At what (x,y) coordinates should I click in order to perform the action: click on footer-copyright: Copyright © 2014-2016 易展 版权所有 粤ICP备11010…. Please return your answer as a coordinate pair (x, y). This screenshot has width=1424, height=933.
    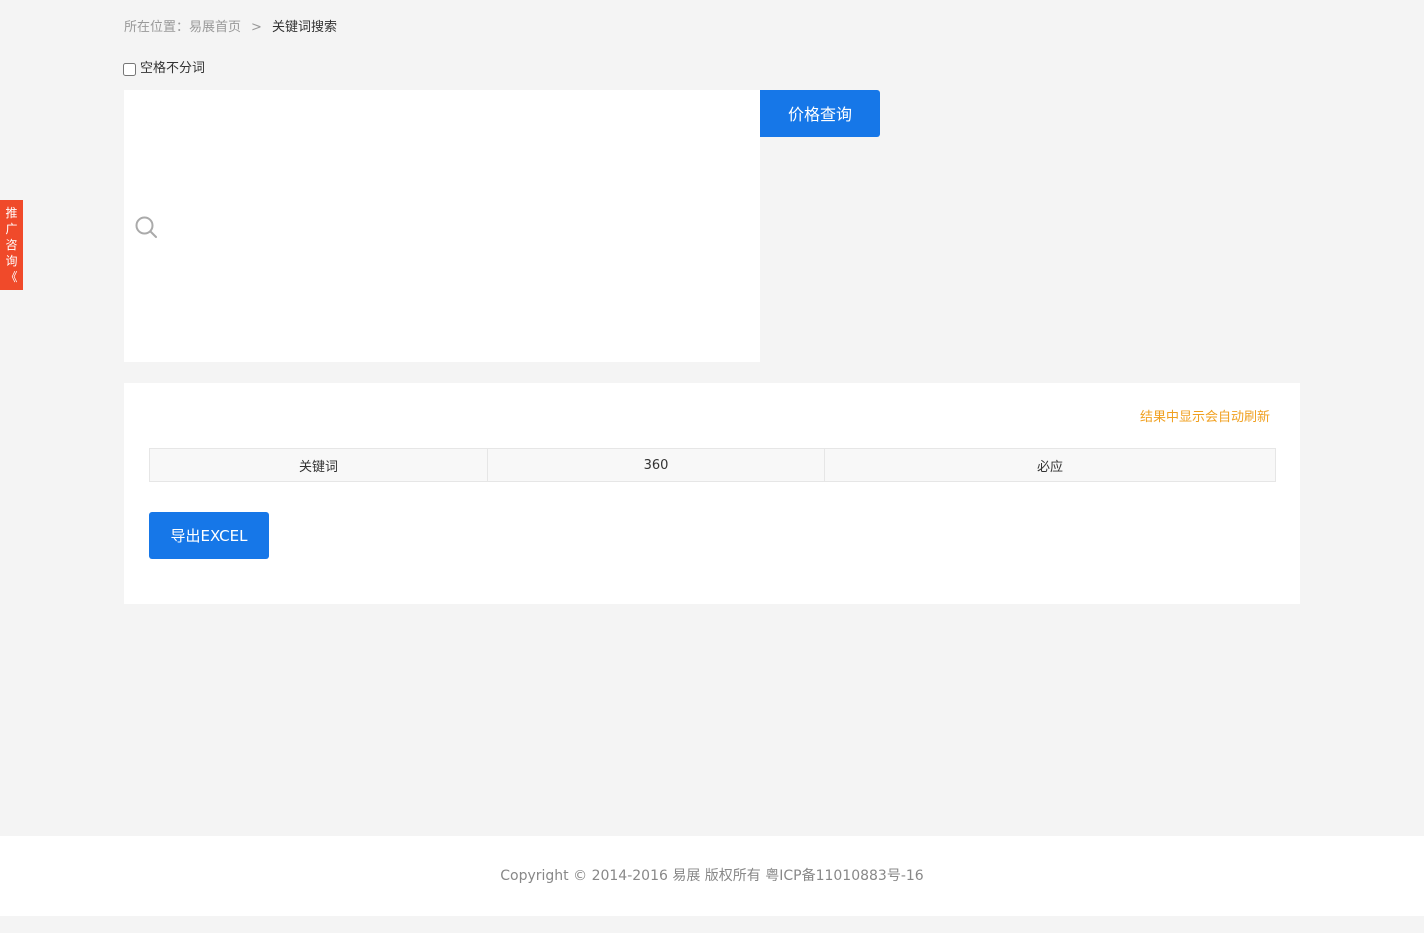
    Looking at the image, I should click on (712, 876).